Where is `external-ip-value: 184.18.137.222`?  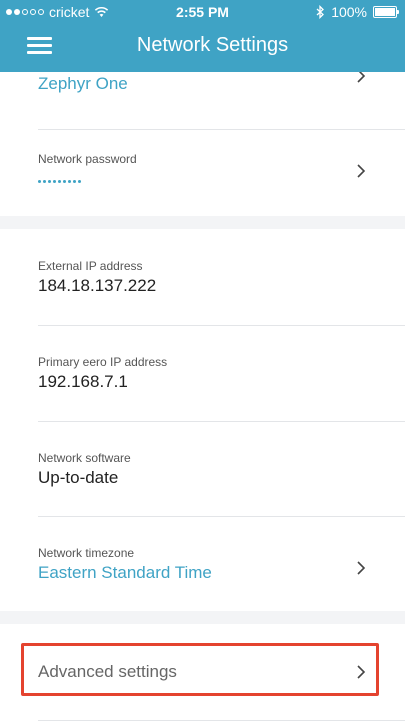
external-ip-value: 184.18.137.222 is located at coordinates (97, 285).